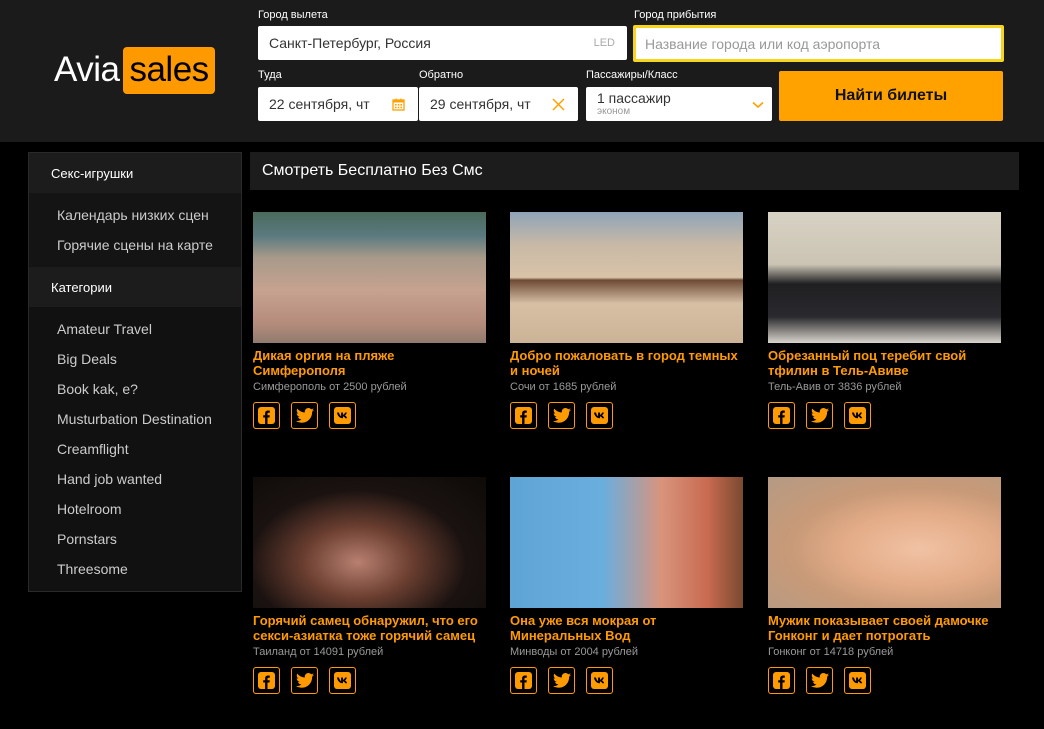  What do you see at coordinates (135, 539) in the screenshot?
I see `sidebar-item-category: Pornstars` at bounding box center [135, 539].